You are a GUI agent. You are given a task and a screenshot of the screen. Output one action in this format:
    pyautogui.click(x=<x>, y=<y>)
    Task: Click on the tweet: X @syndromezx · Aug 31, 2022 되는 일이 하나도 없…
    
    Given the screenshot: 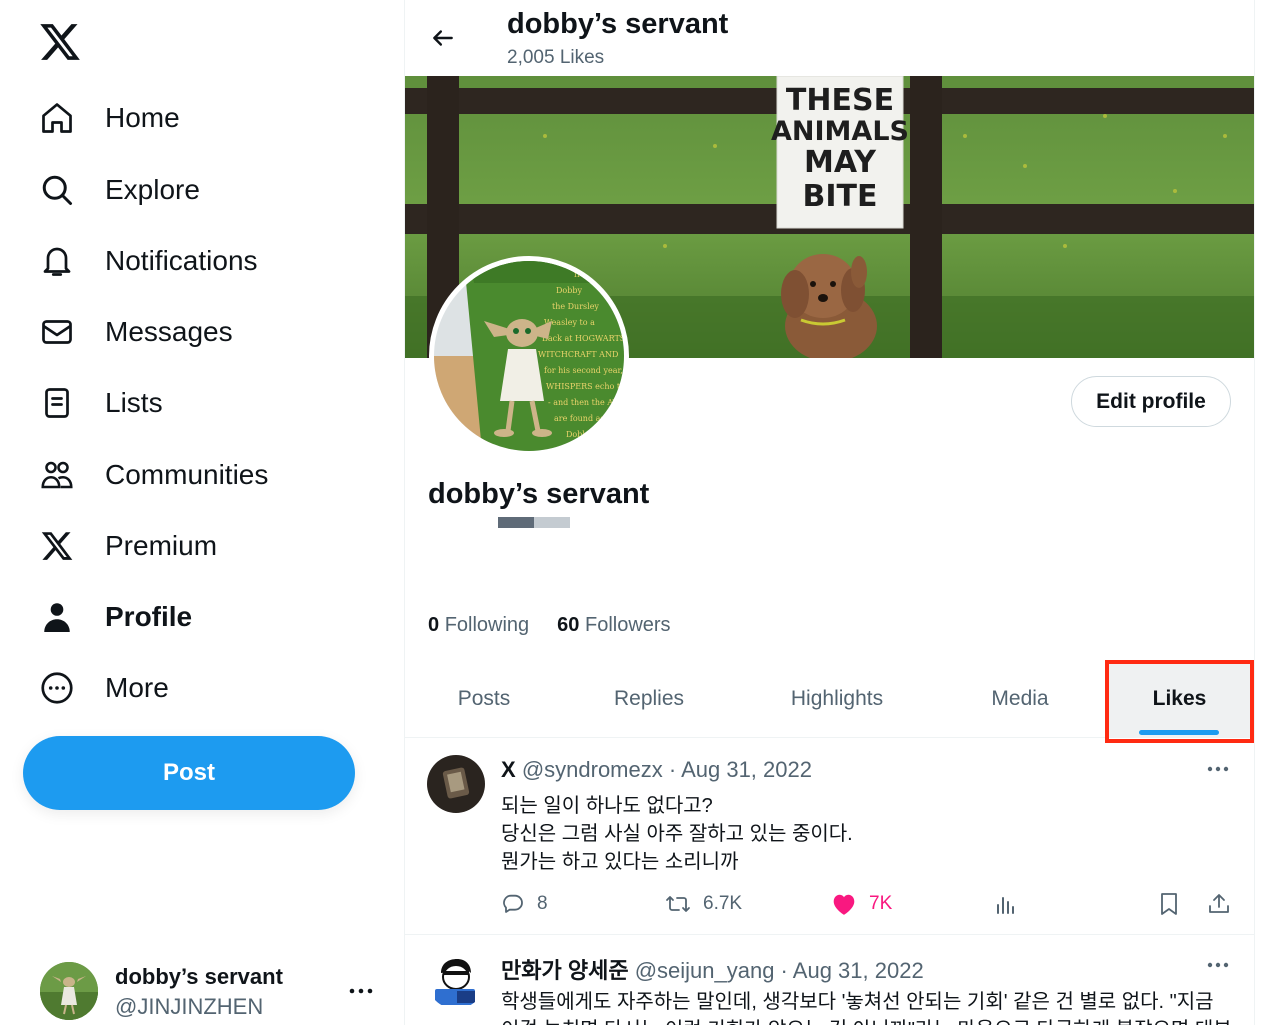 What is the action you would take?
    pyautogui.click(x=829, y=837)
    